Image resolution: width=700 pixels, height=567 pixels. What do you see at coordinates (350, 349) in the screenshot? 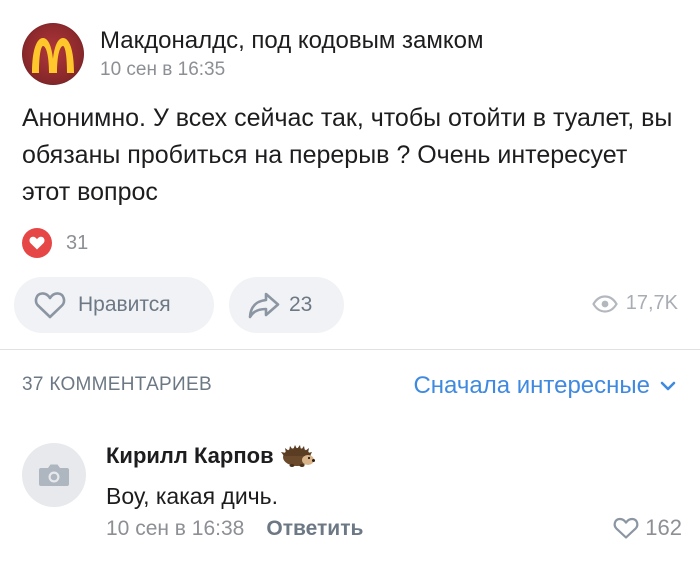
I see `divider` at bounding box center [350, 349].